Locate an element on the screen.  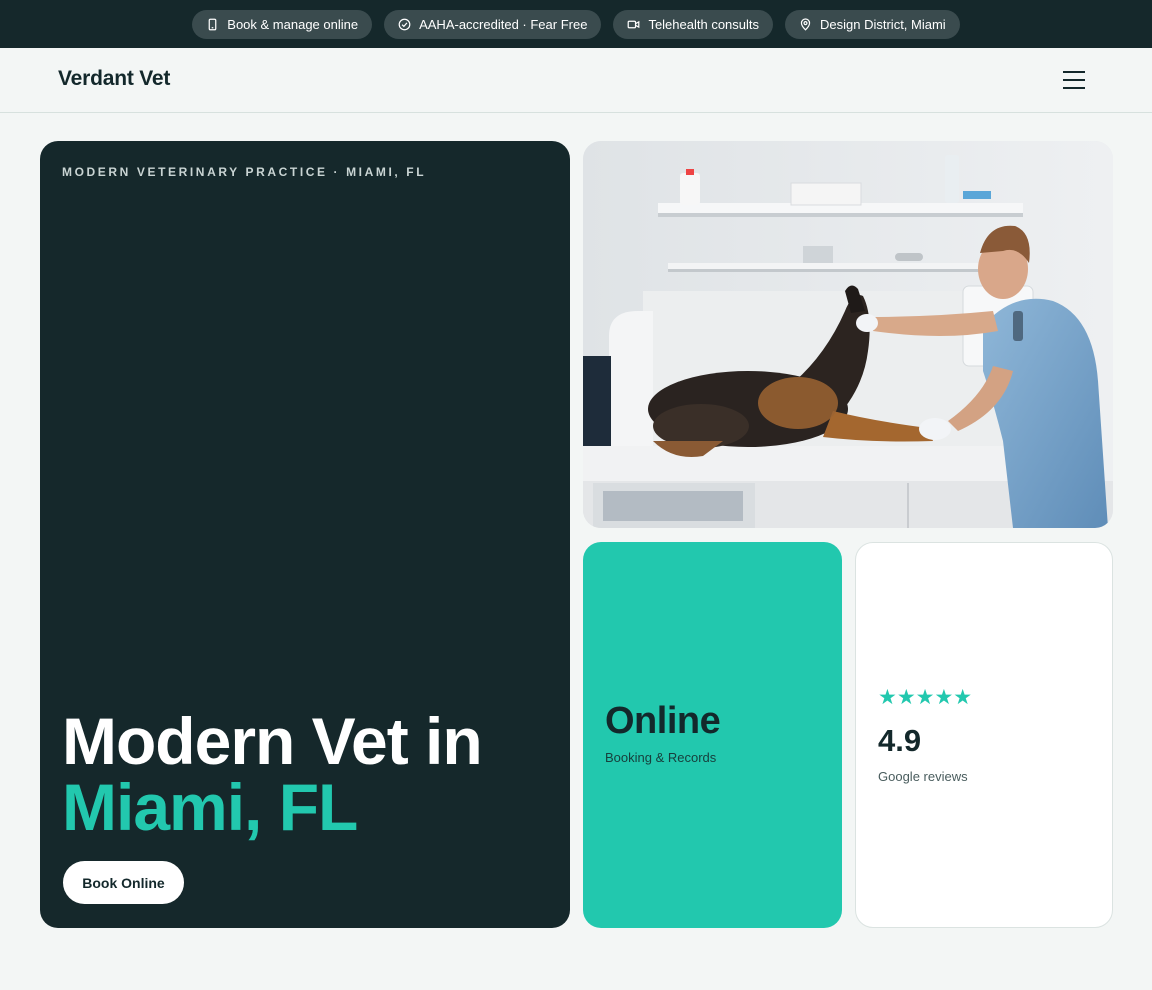
pill-label: AAHA-accredited · Fear Free is located at coordinates (503, 24).